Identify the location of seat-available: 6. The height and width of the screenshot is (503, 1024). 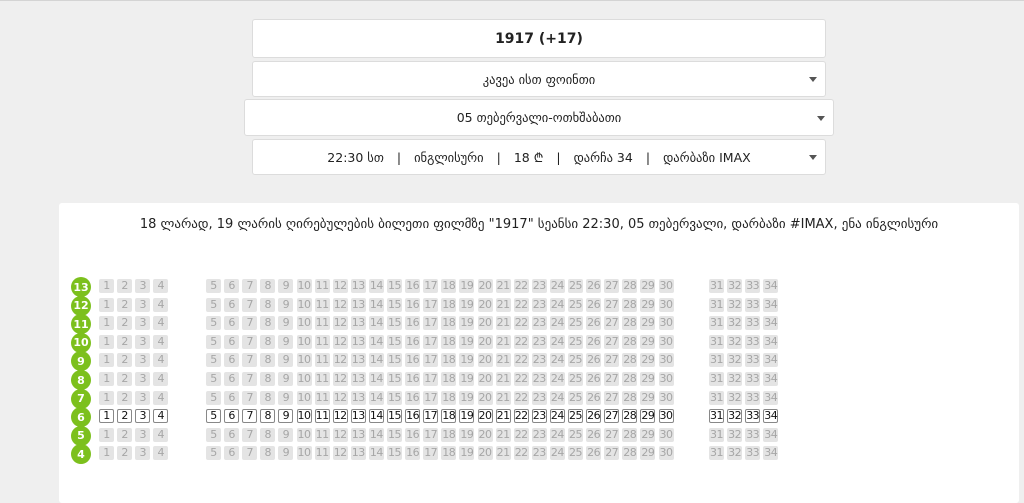
(232, 416).